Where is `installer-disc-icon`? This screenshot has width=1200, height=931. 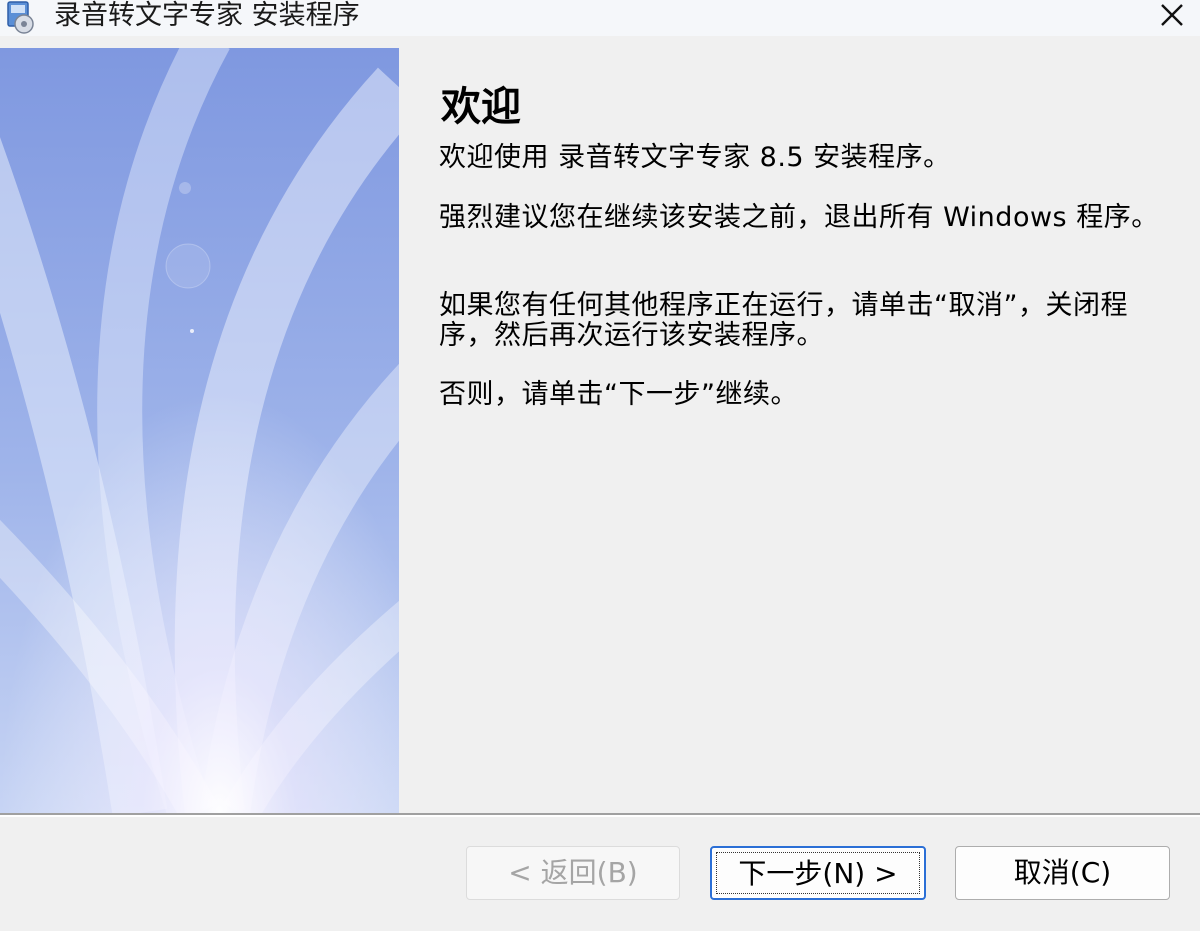
installer-disc-icon is located at coordinates (20, 17).